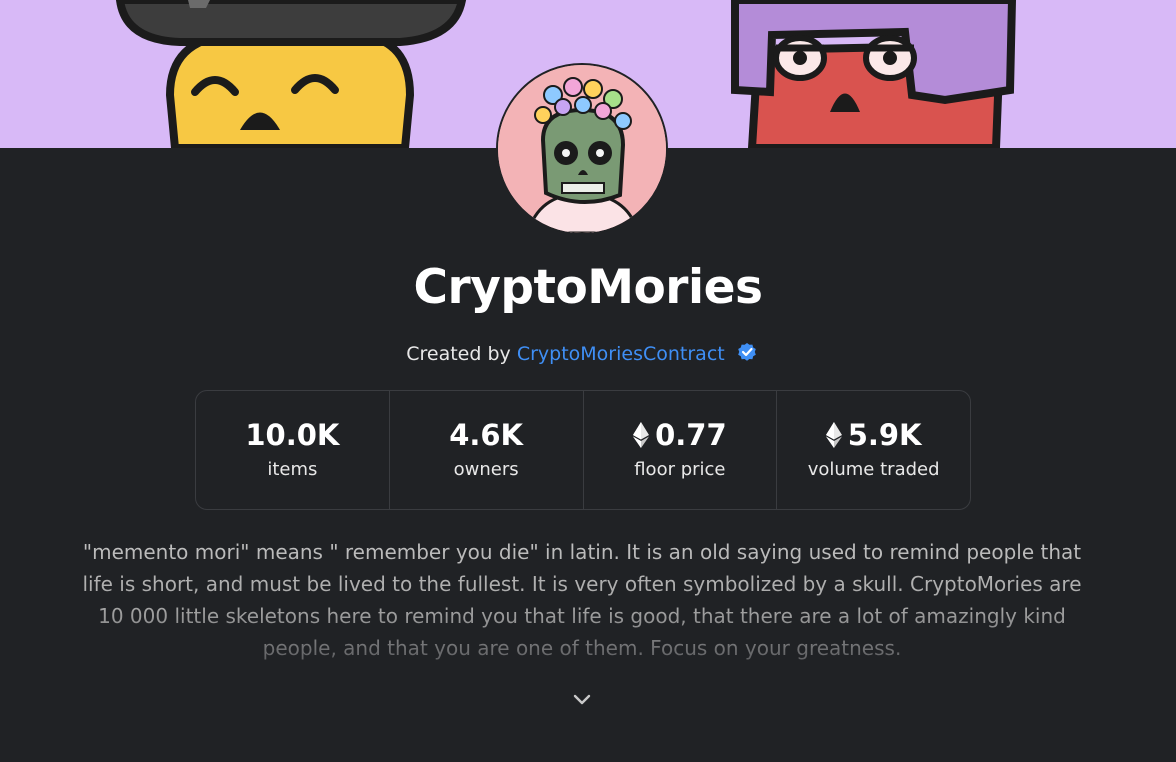  What do you see at coordinates (873, 469) in the screenshot?
I see `stat-volume-traded-label: volume traded` at bounding box center [873, 469].